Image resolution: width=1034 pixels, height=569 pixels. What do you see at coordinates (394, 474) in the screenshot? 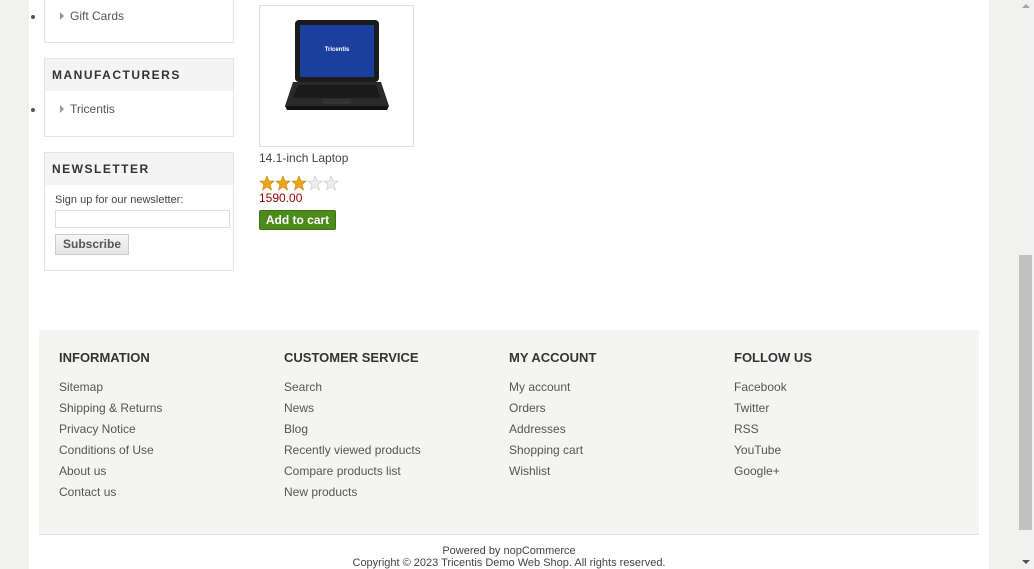
I see `footer-link: Compare products list` at bounding box center [394, 474].